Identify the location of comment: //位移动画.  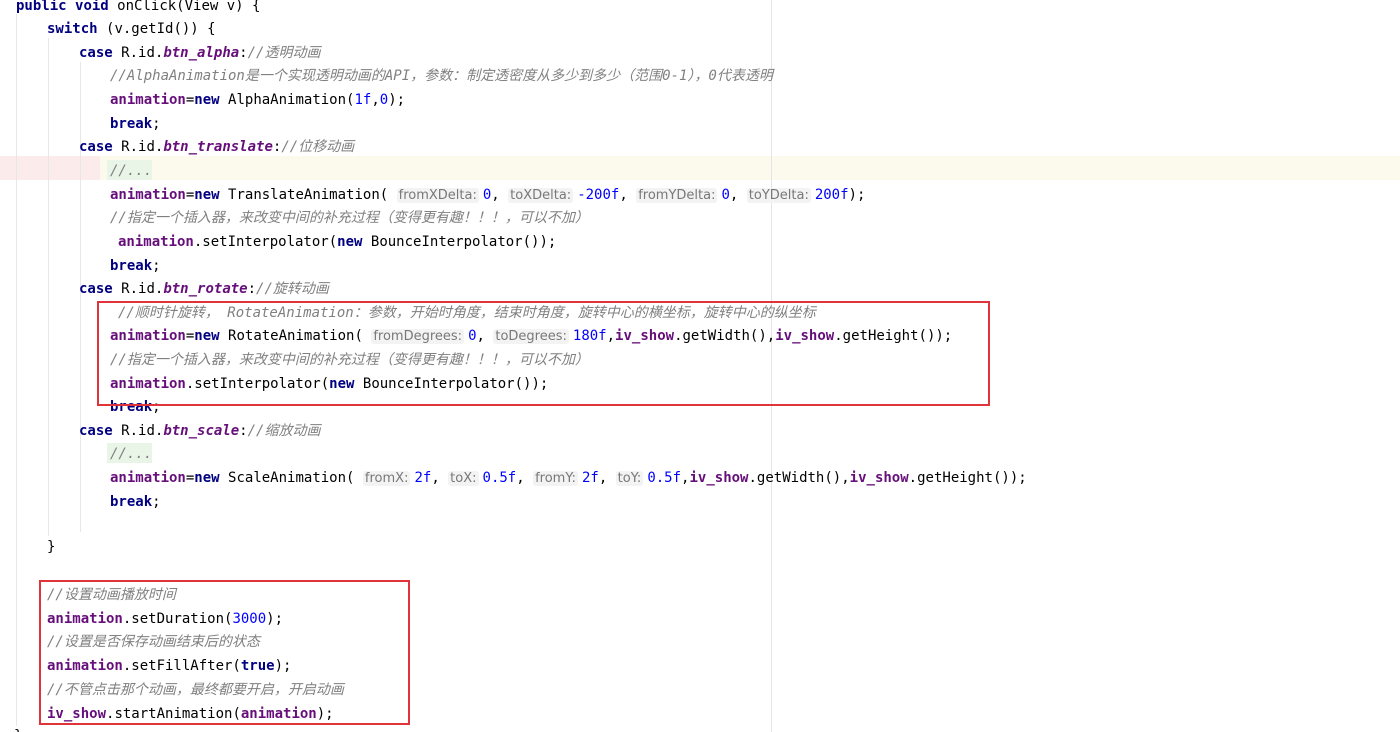
(318, 147).